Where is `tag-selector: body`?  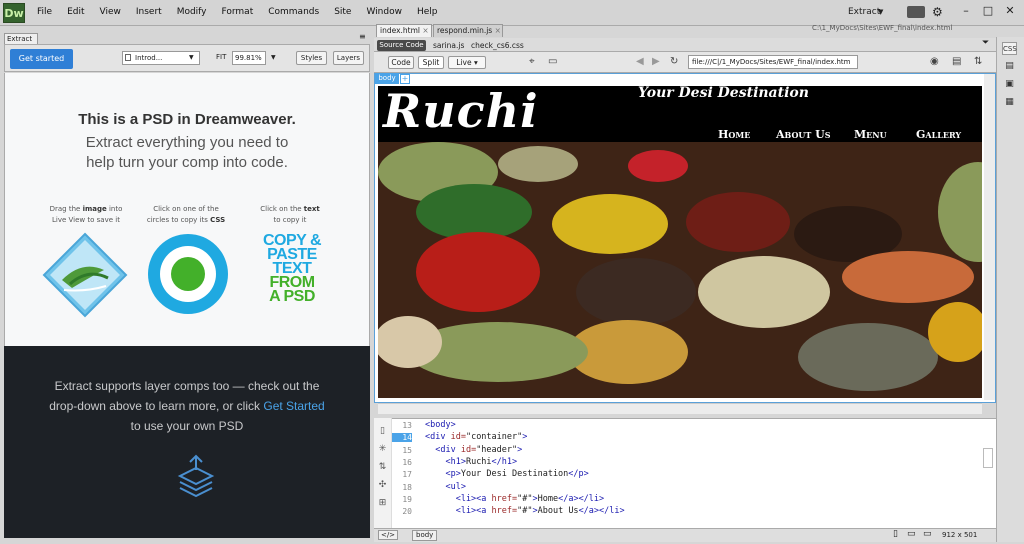 tag-selector: body is located at coordinates (425, 535).